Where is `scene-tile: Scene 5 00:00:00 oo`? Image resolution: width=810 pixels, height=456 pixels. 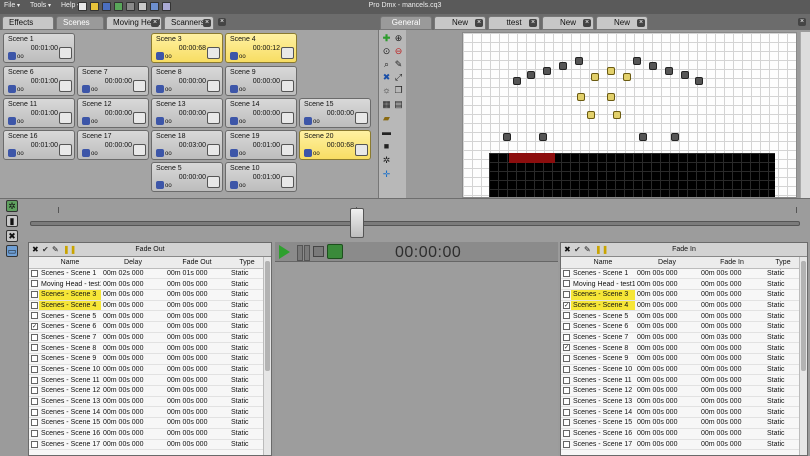
scene-tile: Scene 5 00:00:00 oo is located at coordinates (187, 177).